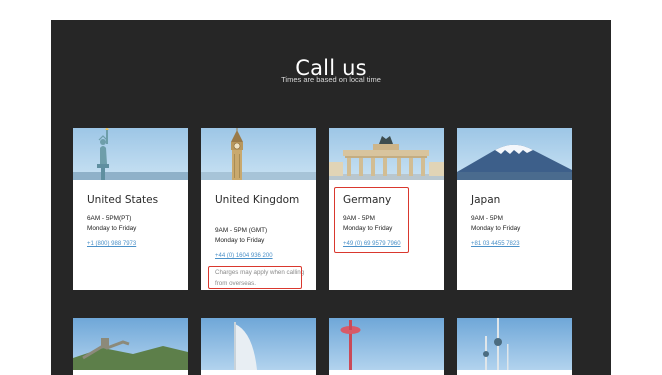 Image resolution: width=662 pixels, height=375 pixels. What do you see at coordinates (130, 154) in the screenshot?
I see `statue-of-liberty-image` at bounding box center [130, 154].